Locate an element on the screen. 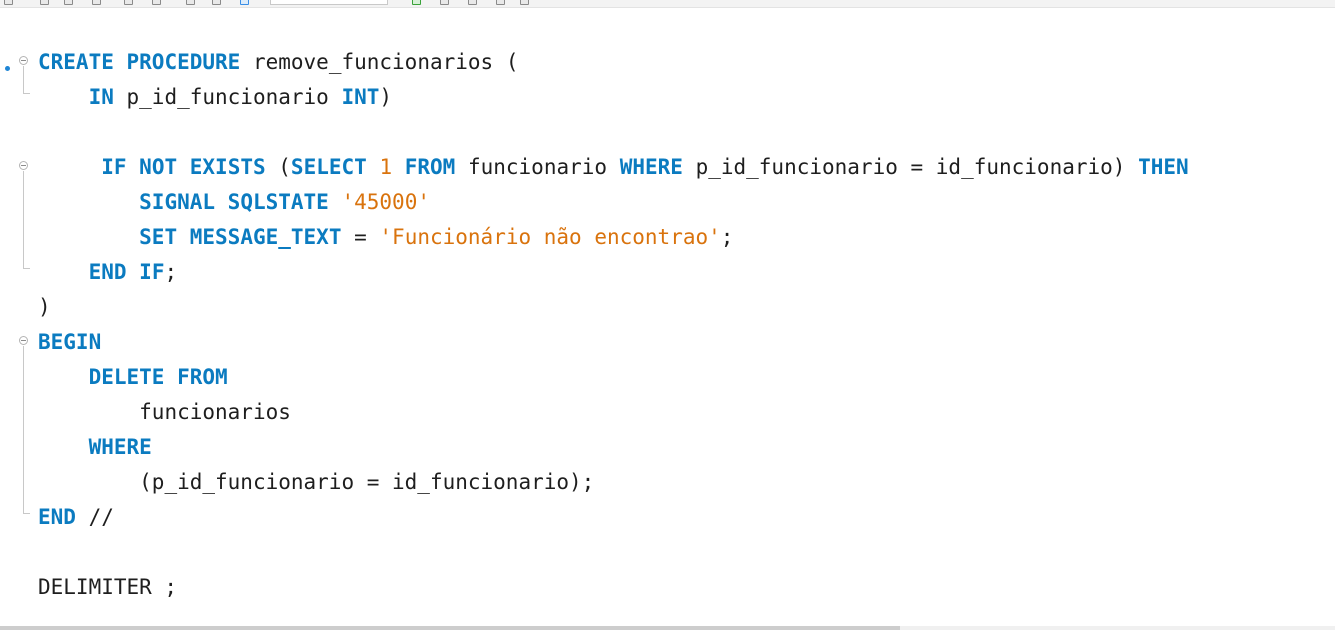  sql-keyword: SQLSTATE is located at coordinates (278, 202).